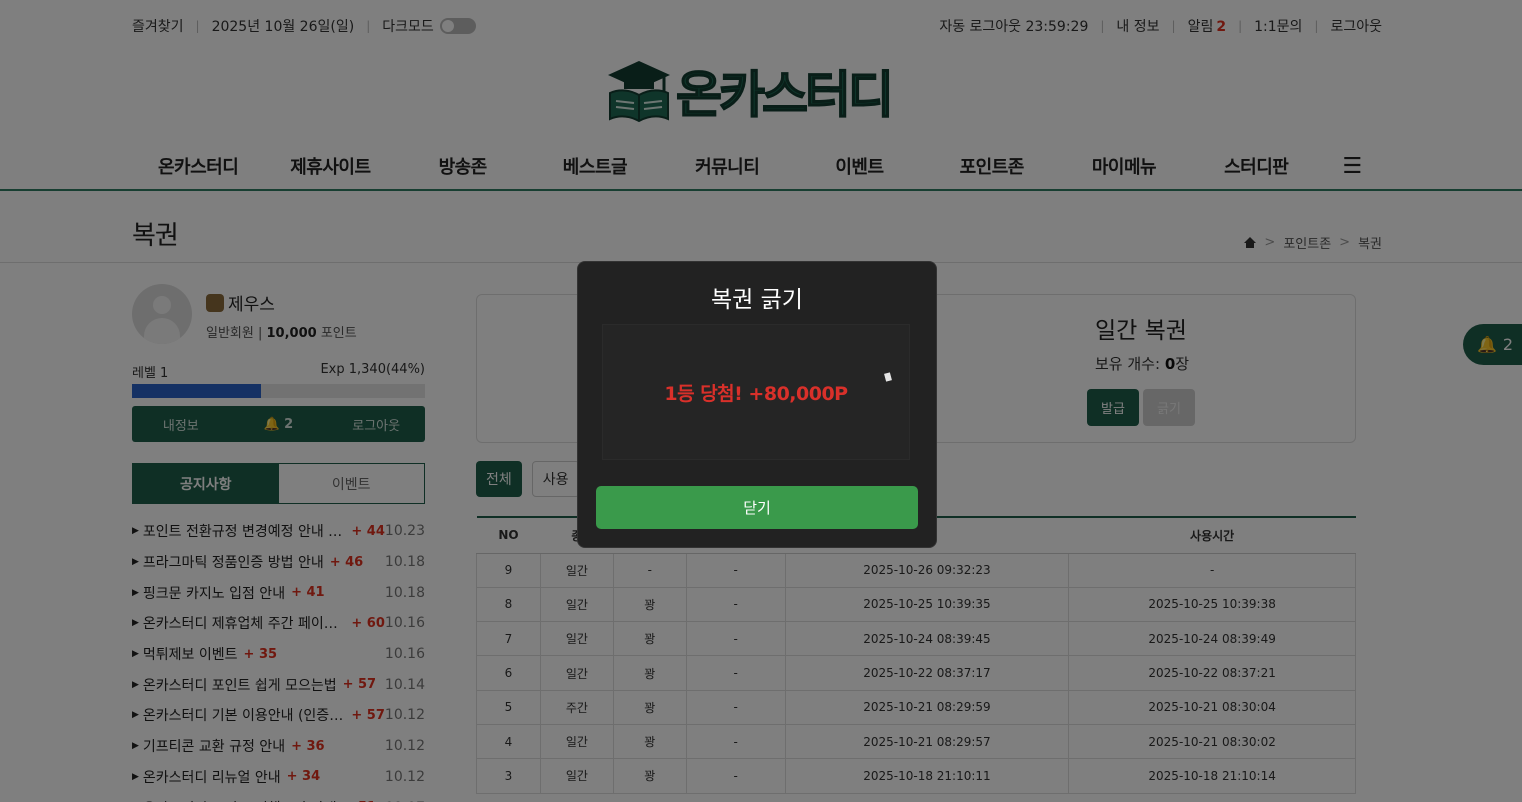 The height and width of the screenshot is (802, 1522). What do you see at coordinates (888, 377) in the screenshot?
I see `scratch-residue-icon` at bounding box center [888, 377].